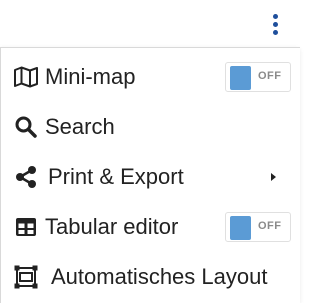 The image size is (320, 303). What do you see at coordinates (26, 227) in the screenshot?
I see `table-icon` at bounding box center [26, 227].